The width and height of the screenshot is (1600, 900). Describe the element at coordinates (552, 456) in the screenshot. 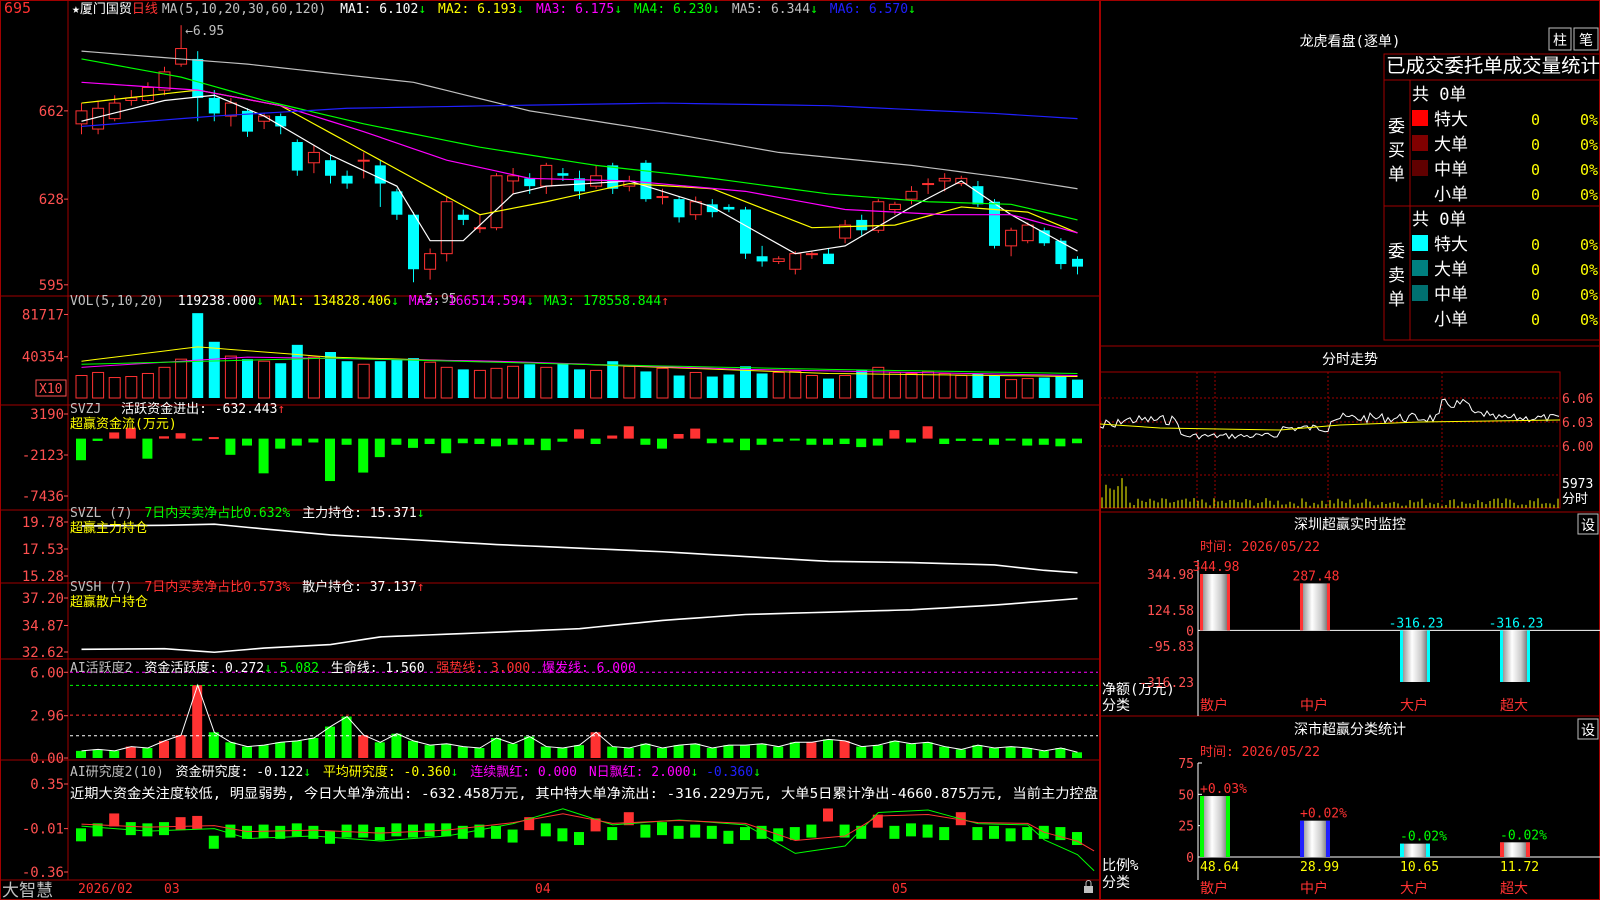

I see `svzj-panel: 3190 -2123 -7436` at that location.